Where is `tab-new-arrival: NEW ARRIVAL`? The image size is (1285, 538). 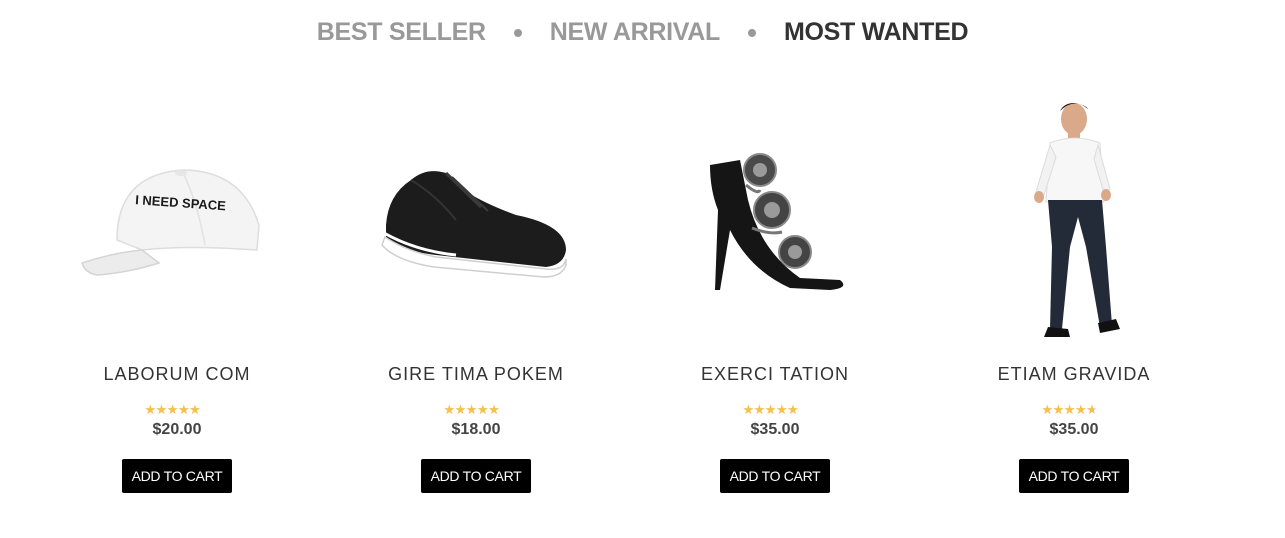 tab-new-arrival: NEW ARRIVAL is located at coordinates (635, 32).